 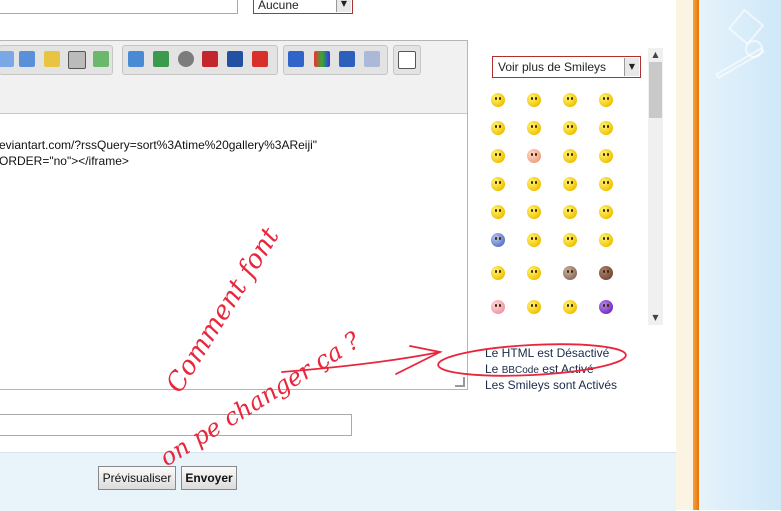 What do you see at coordinates (655, 318) in the screenshot?
I see `scroll-down-icon: ▼` at bounding box center [655, 318].